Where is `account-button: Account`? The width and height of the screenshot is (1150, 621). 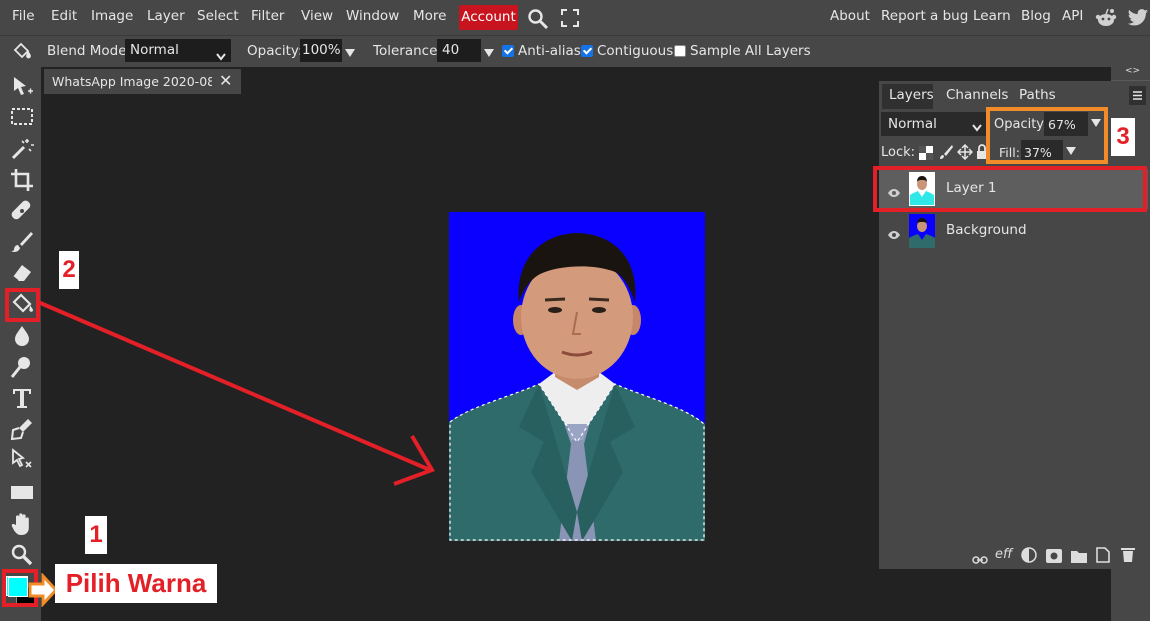
account-button: Account is located at coordinates (488, 17).